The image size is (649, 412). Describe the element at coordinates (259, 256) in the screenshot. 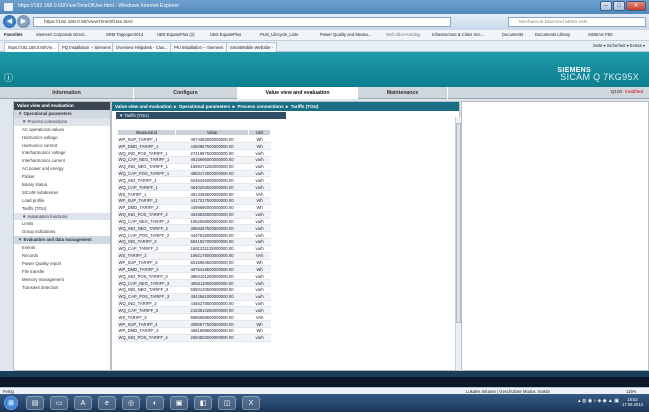

I see `unit-cell: VAh` at that location.